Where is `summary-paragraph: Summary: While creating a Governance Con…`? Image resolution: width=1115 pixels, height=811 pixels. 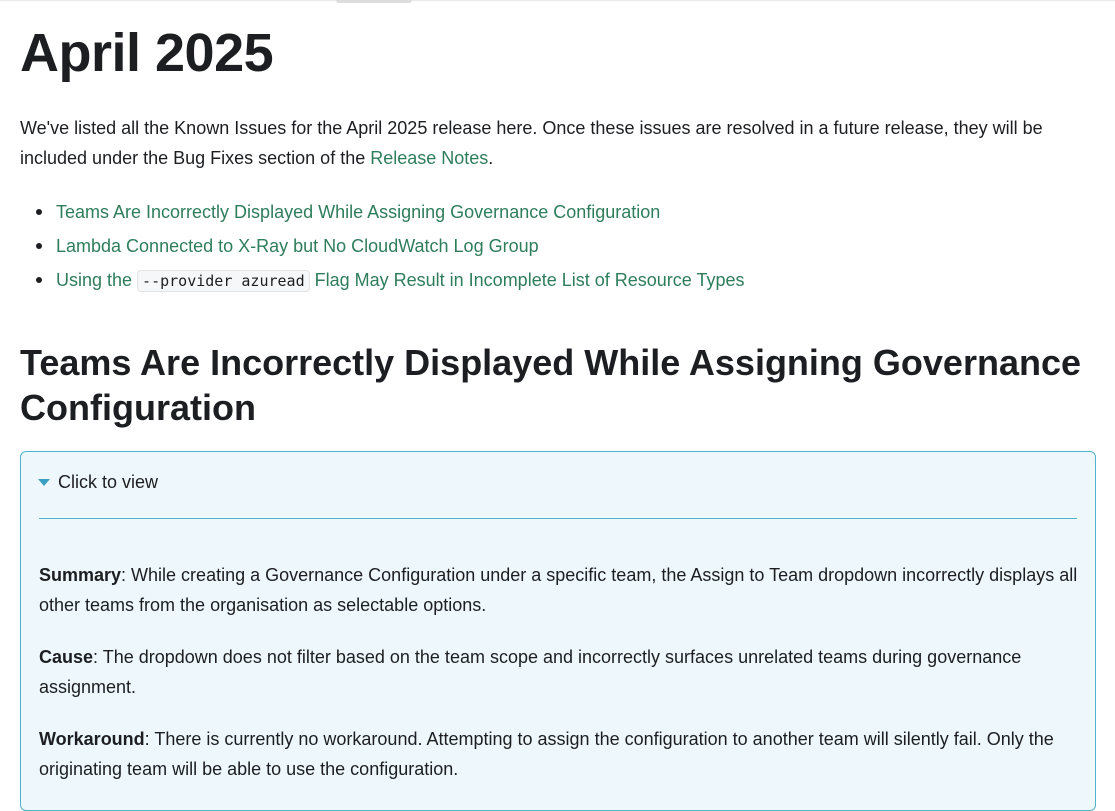
summary-paragraph: Summary: While creating a Governance Con… is located at coordinates (559, 590).